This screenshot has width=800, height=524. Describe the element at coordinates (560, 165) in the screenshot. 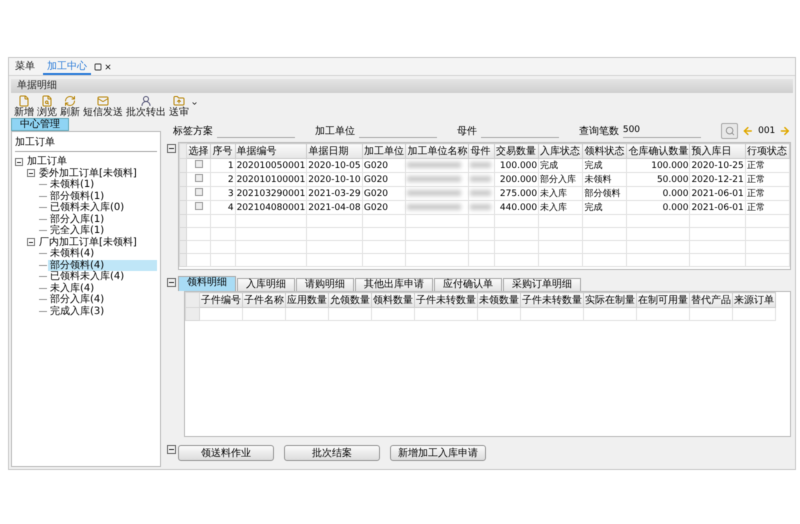

I see `table-cell: 完成` at that location.